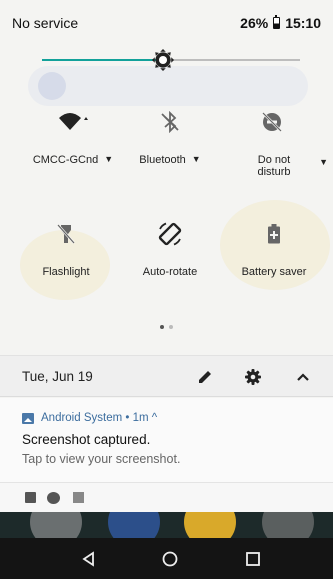 This screenshot has height=579, width=333. Describe the element at coordinates (170, 272) in the screenshot. I see `tile-label: Auto-rotate` at that location.